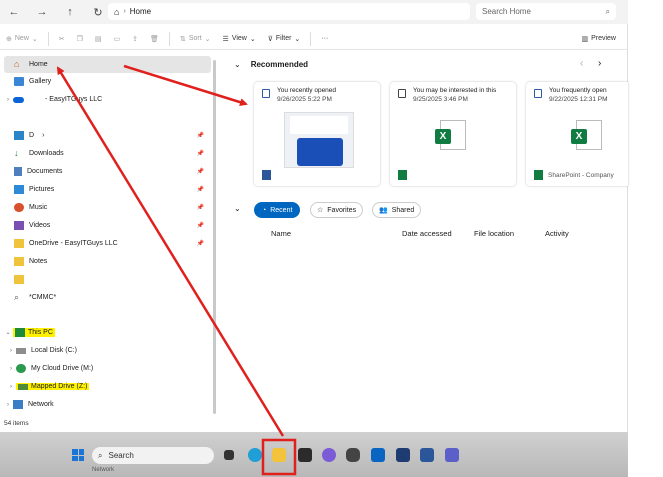 The width and height of the screenshot is (663, 477). I want to click on search-icon: ⌕, so click(17, 297).